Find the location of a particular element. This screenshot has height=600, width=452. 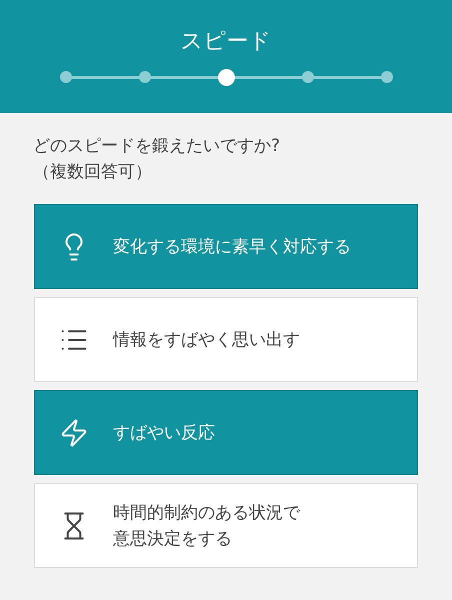

answer-option: 変化する環境に素早く対応する is located at coordinates (226, 246).